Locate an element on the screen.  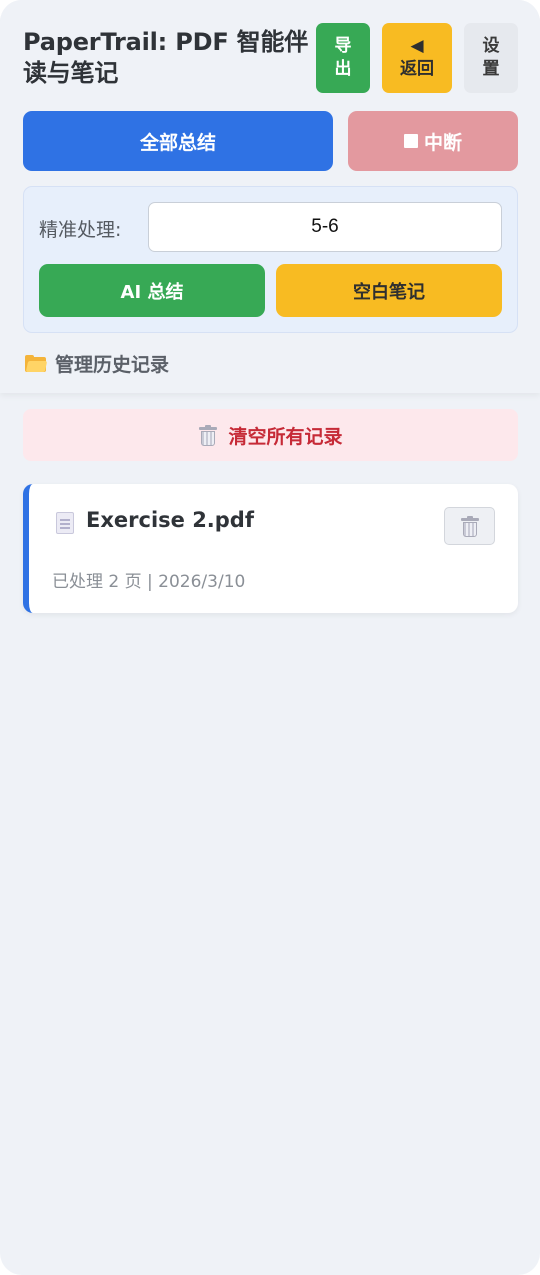
summarize-all-label: 全部总结 is located at coordinates (177, 142).